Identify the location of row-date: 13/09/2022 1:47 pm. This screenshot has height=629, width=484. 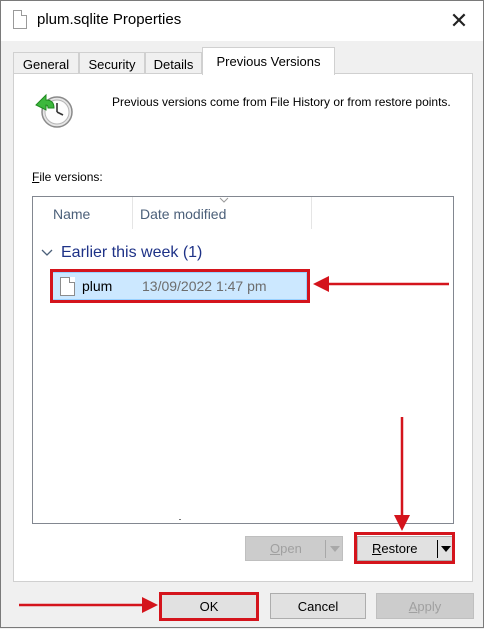
(204, 286).